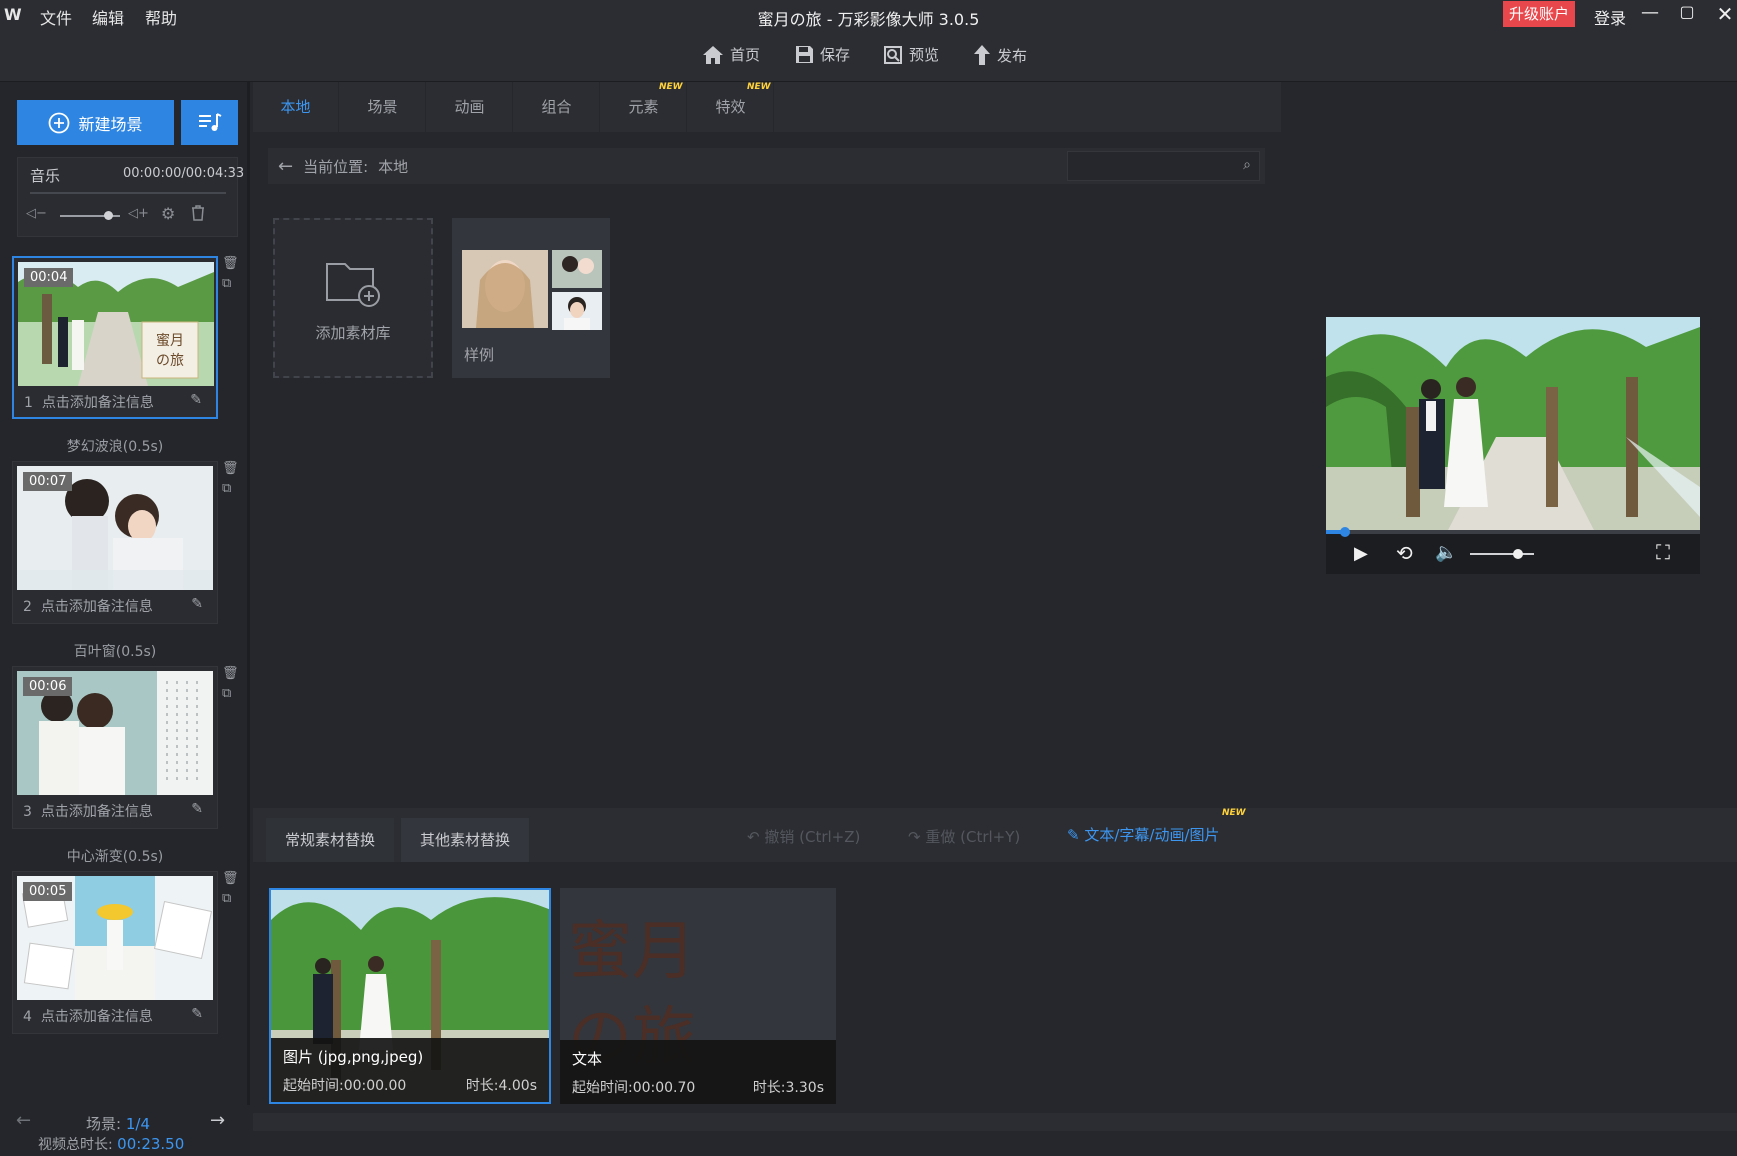 This screenshot has height=1156, width=1737. Describe the element at coordinates (199, 213) in the screenshot. I see `trash-icon` at that location.